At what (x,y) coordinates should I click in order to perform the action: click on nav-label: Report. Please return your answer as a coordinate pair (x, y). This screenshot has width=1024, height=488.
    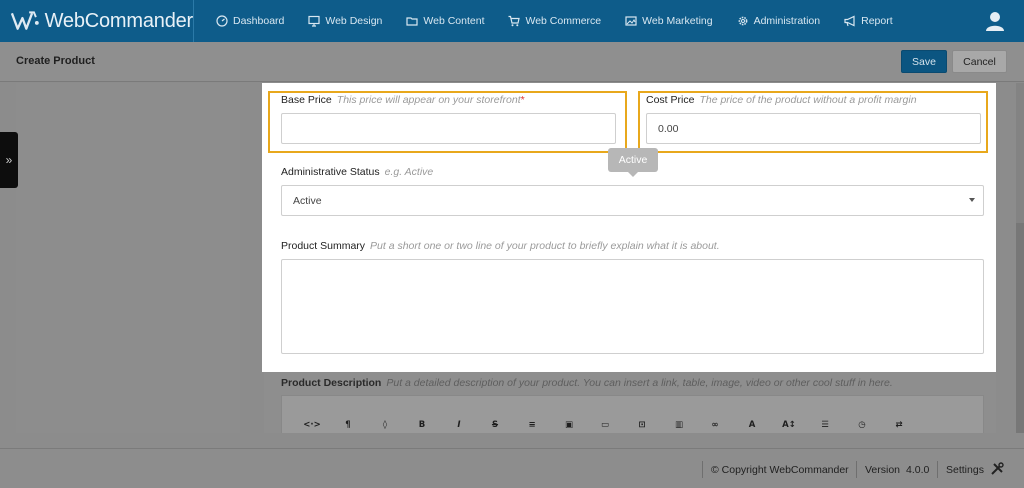
    Looking at the image, I should click on (877, 21).